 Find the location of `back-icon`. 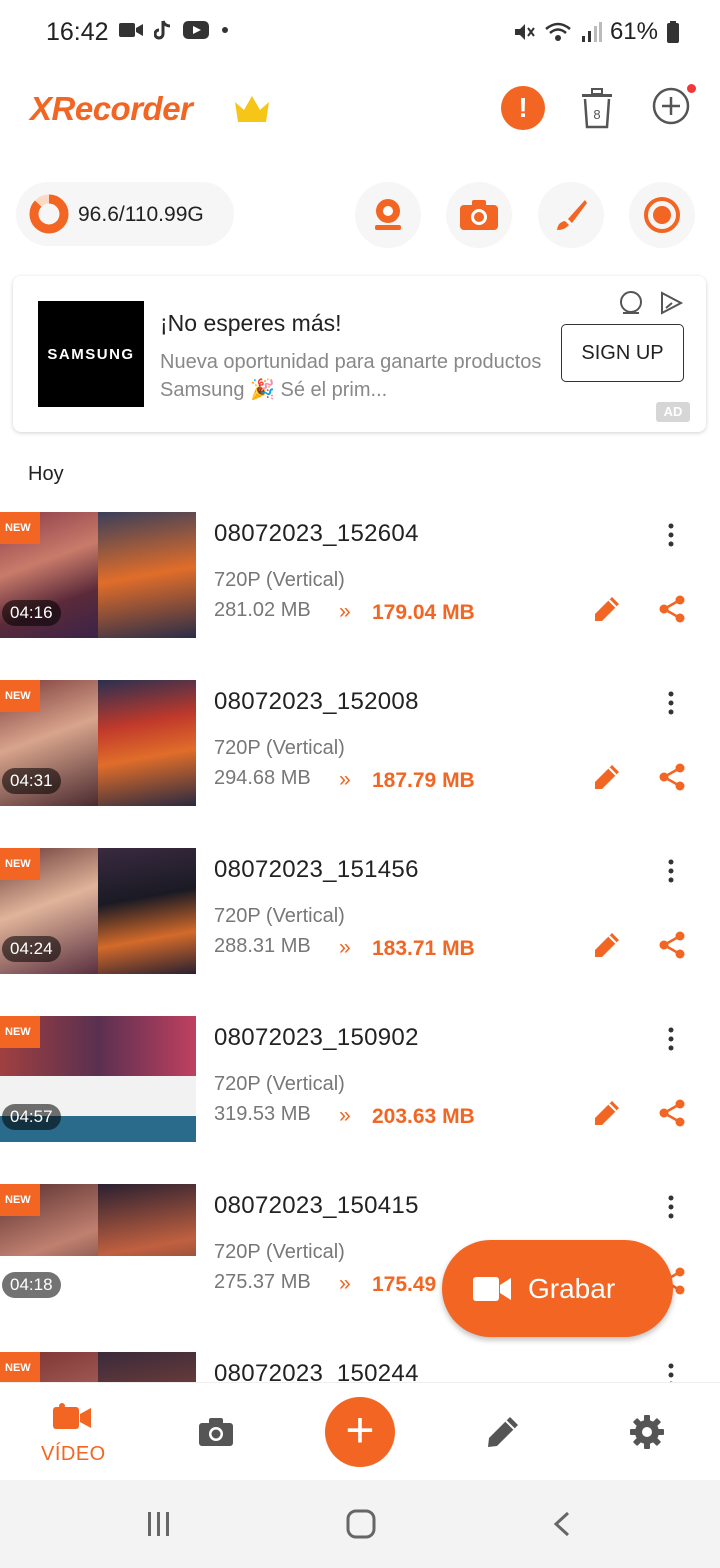

back-icon is located at coordinates (562, 1524).